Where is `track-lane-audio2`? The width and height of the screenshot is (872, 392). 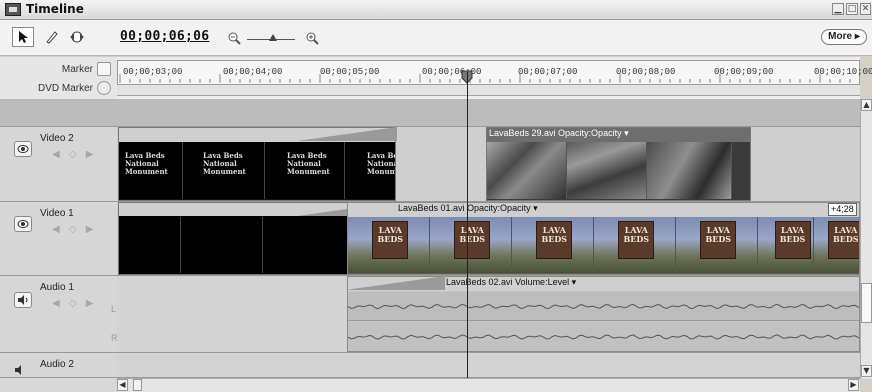
track-lane-audio2 is located at coordinates (488, 365).